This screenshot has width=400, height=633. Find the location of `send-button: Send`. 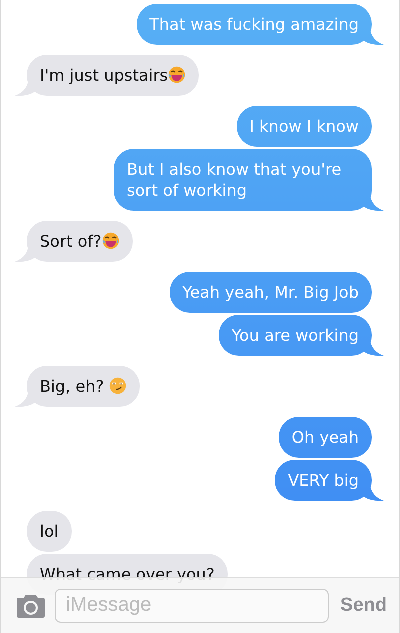

send-button: Send is located at coordinates (361, 605).